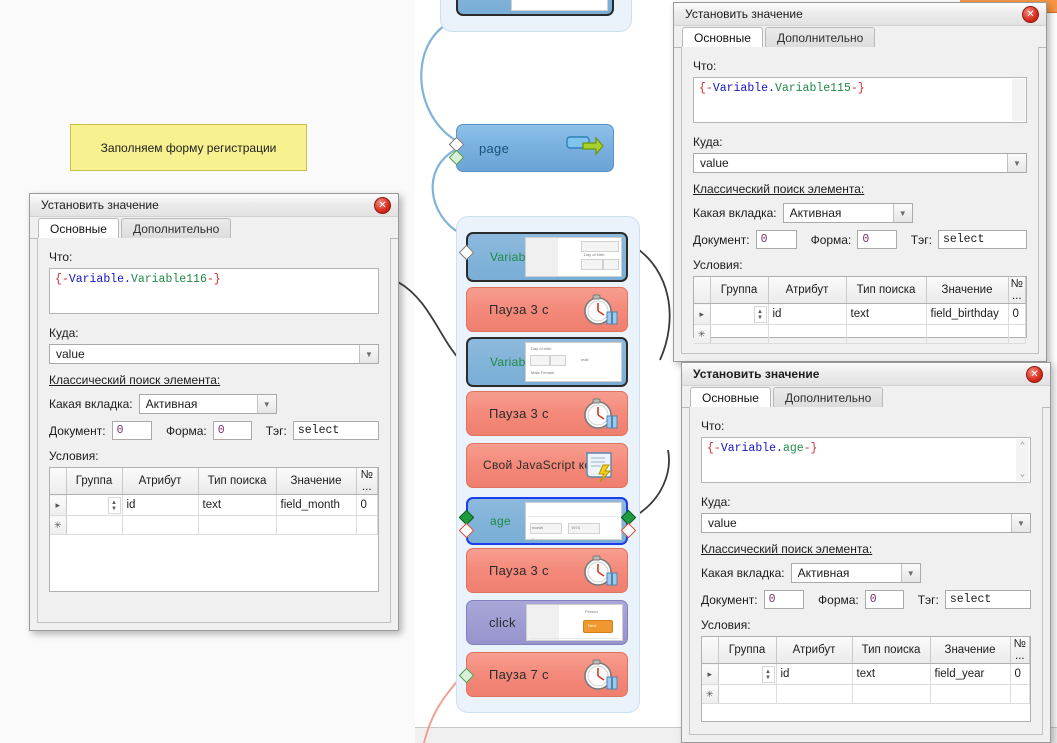 This screenshot has width=1057, height=743. I want to click on dialog-title-text: Установить значение, so click(756, 374).